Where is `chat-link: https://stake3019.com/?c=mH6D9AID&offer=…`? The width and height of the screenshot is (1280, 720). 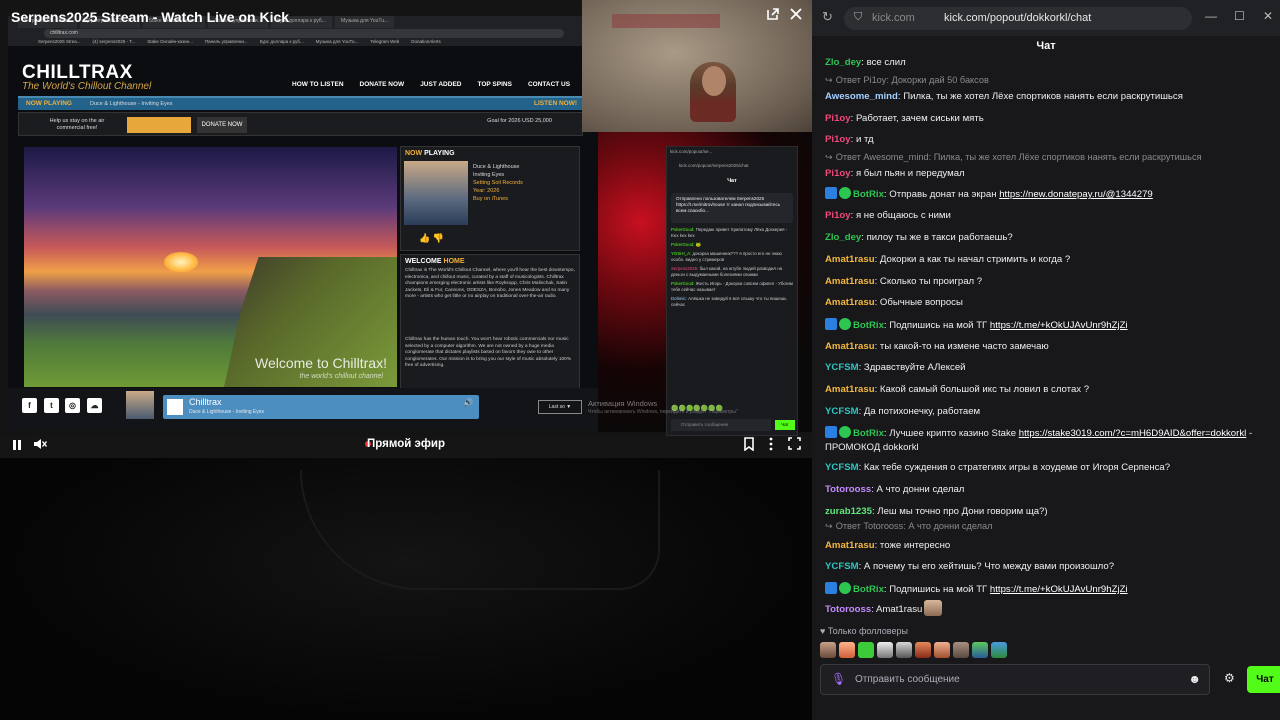 chat-link: https://stake3019.com/?c=mH6D9AID&offer=… is located at coordinates (1133, 433).